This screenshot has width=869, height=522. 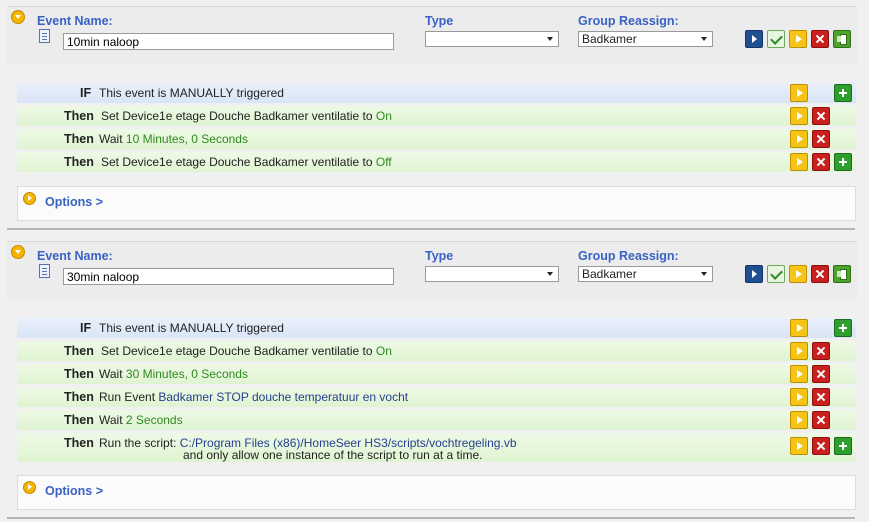 What do you see at coordinates (439, 21) in the screenshot?
I see `type-label: Type` at bounding box center [439, 21].